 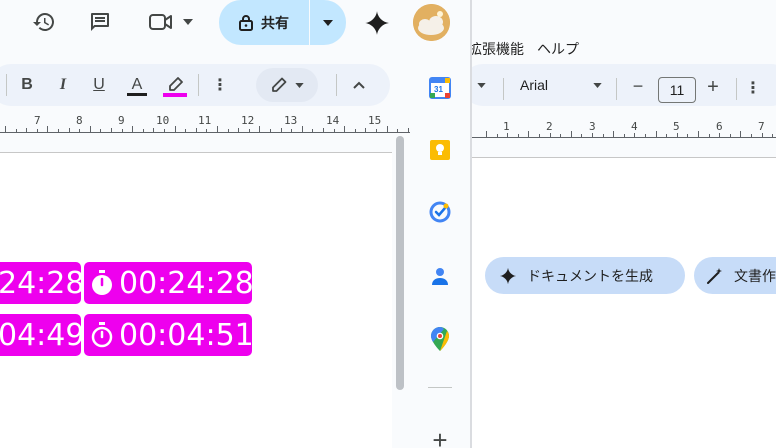 What do you see at coordinates (121, 120) in the screenshot?
I see `ruler-number: 9` at bounding box center [121, 120].